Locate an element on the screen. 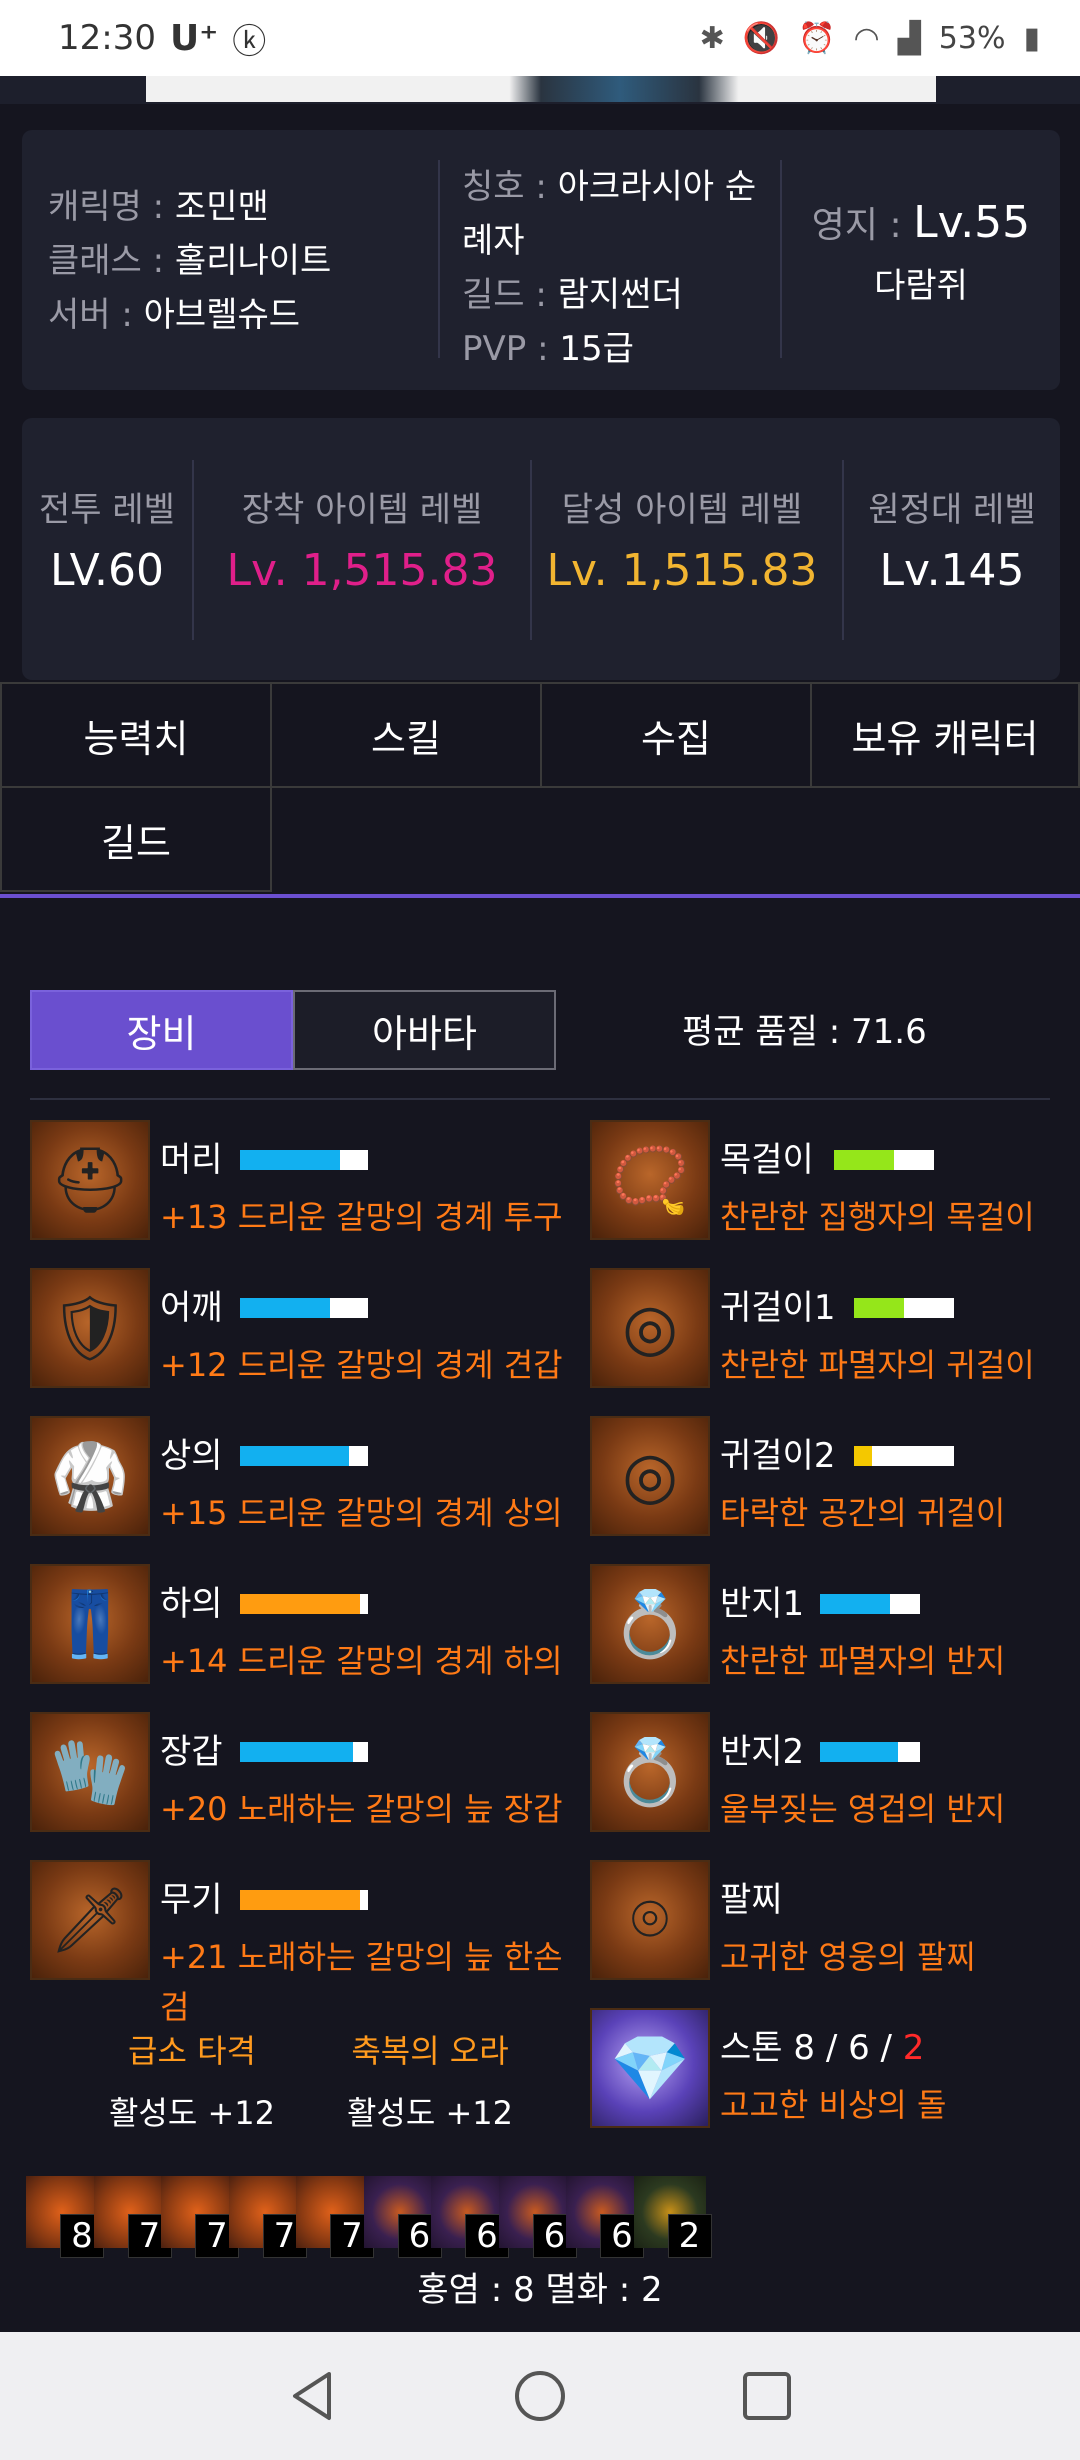 The width and height of the screenshot is (1080, 2460). item-name: +12 드리운 갈망의 경계 견갑 is located at coordinates (361, 1365).